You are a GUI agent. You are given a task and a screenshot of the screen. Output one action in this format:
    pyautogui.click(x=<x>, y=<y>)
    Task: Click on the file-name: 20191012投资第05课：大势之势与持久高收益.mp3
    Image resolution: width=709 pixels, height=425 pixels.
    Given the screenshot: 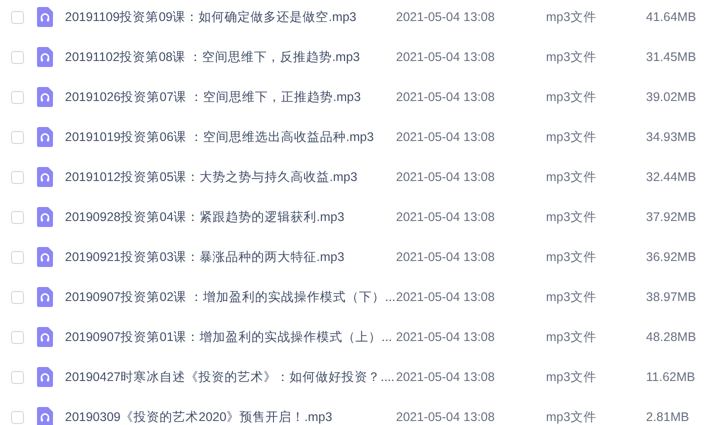 What is the action you would take?
    pyautogui.click(x=230, y=177)
    